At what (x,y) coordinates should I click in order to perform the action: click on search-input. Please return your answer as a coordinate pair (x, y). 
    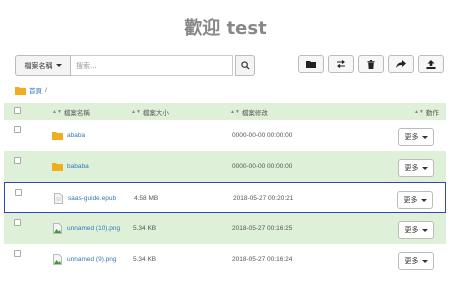
    Looking at the image, I should click on (152, 65).